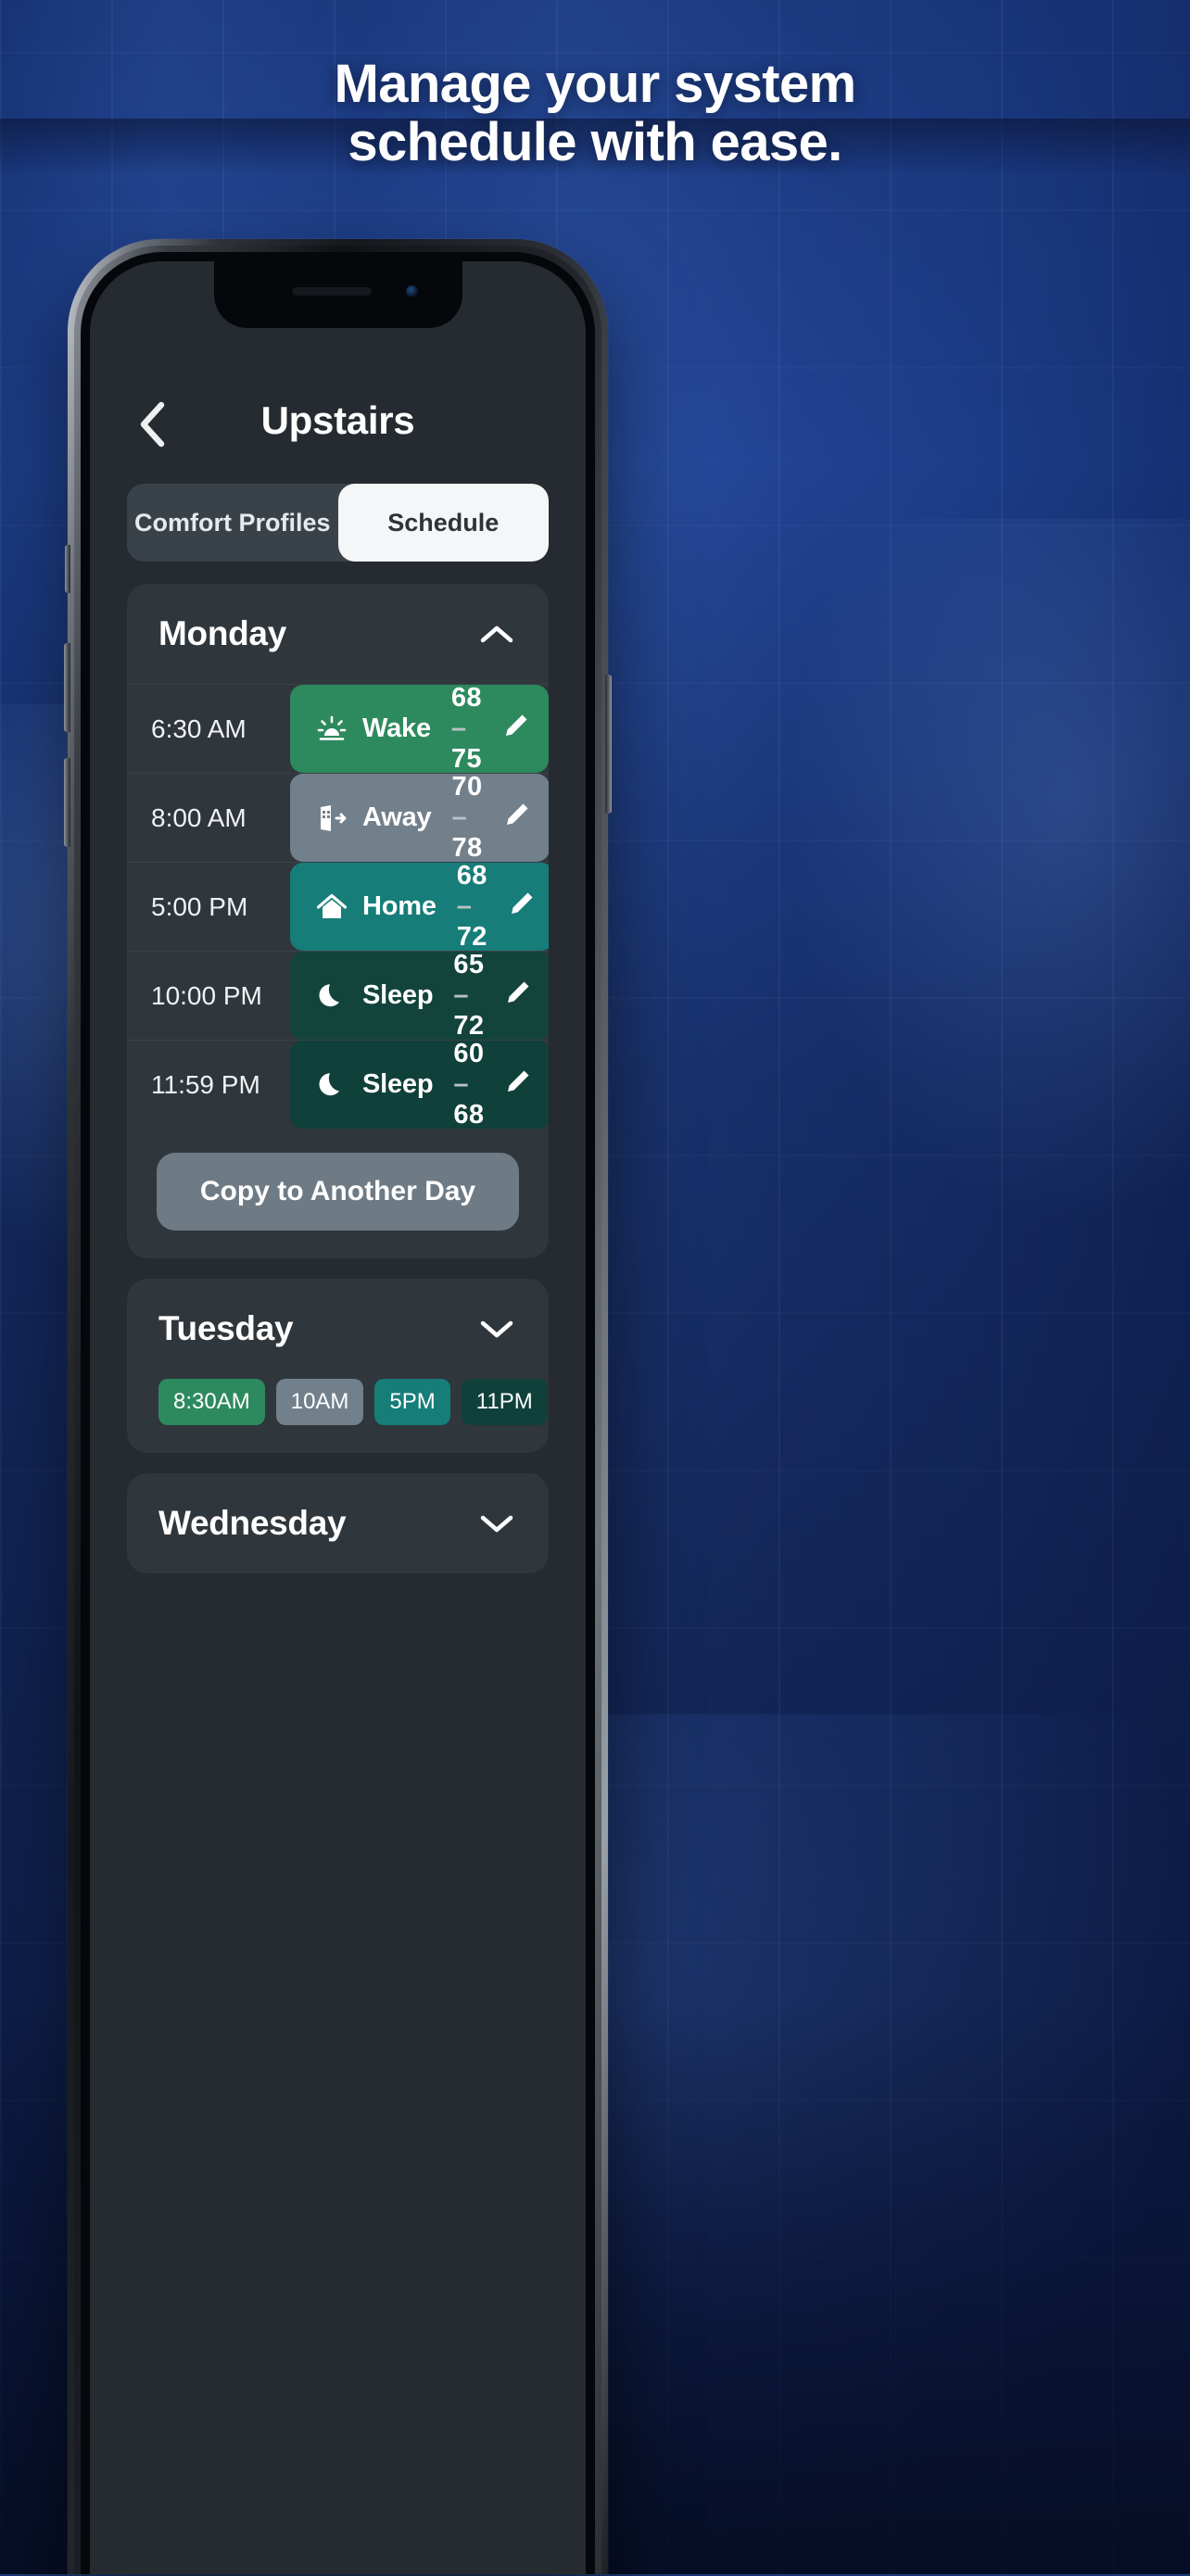 The width and height of the screenshot is (1190, 2576). I want to click on tab-bar: Comfort Profiles Schedule, so click(338, 523).